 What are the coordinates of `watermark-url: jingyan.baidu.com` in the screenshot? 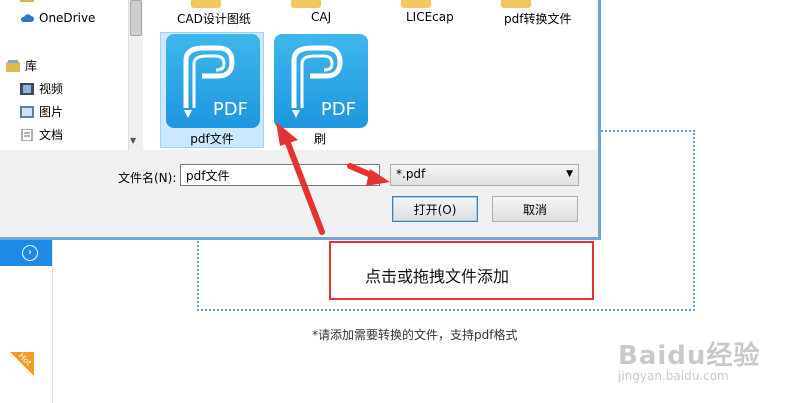 It's located at (673, 376).